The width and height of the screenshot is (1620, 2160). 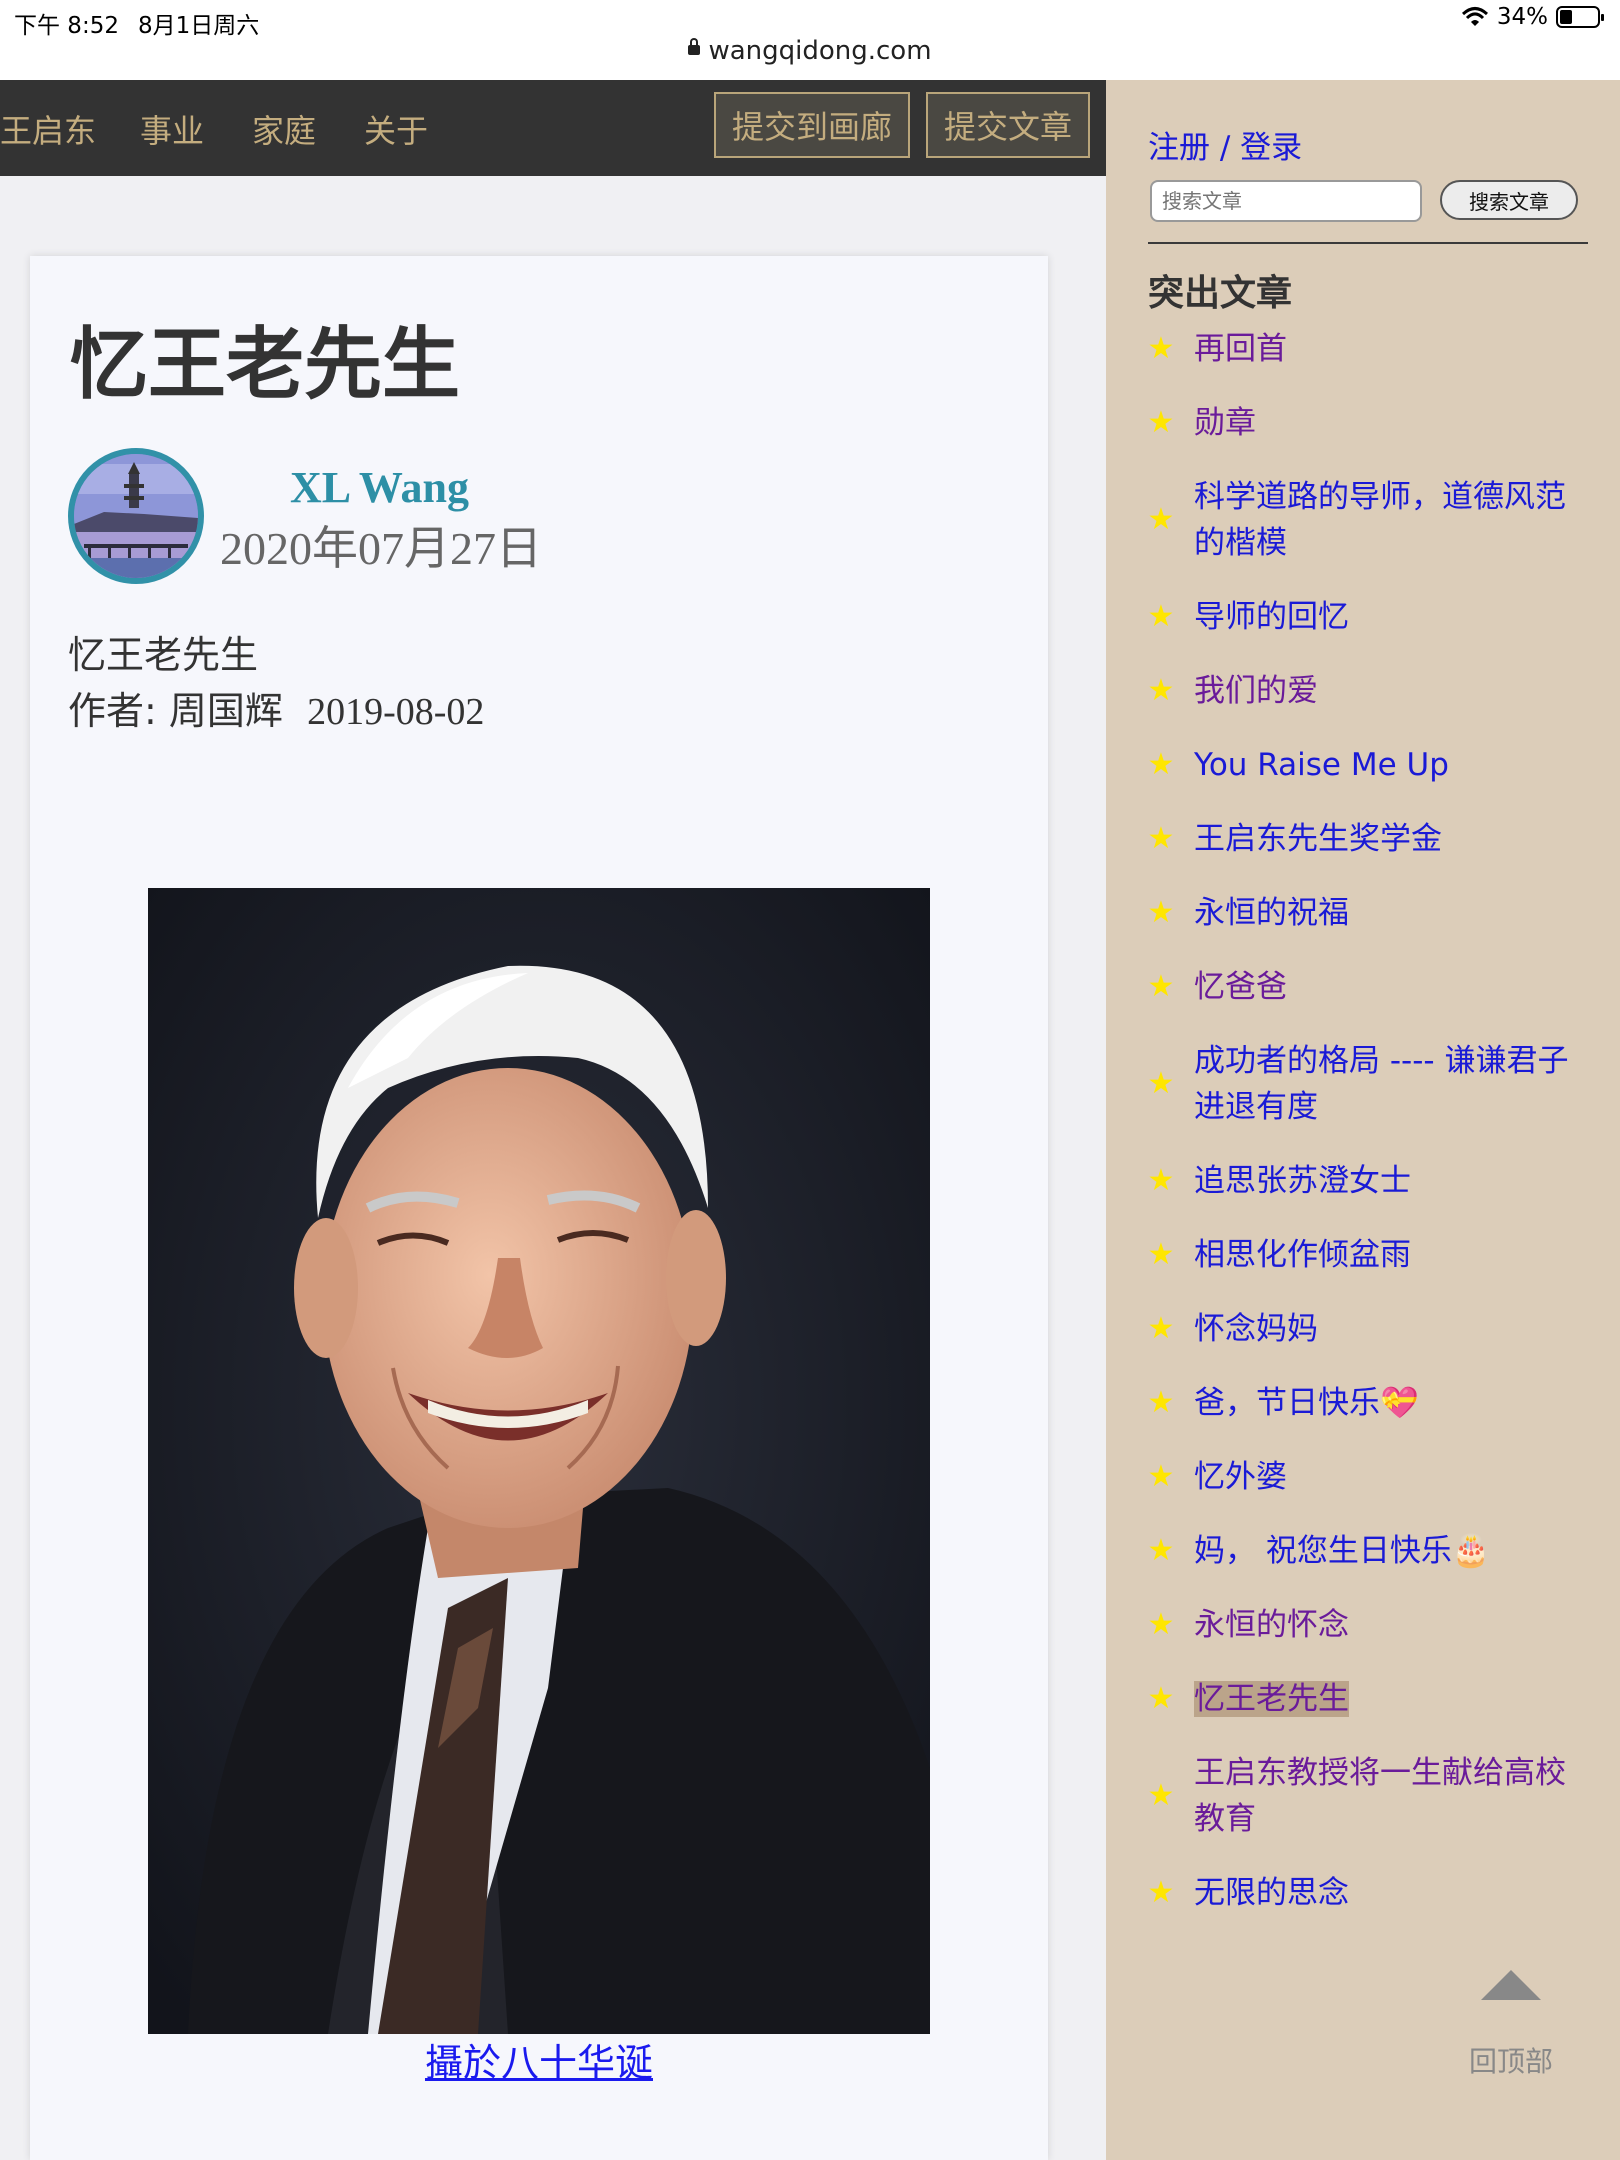 I want to click on featured-item: ★ 王启东先生奖学金, so click(x=1371, y=839).